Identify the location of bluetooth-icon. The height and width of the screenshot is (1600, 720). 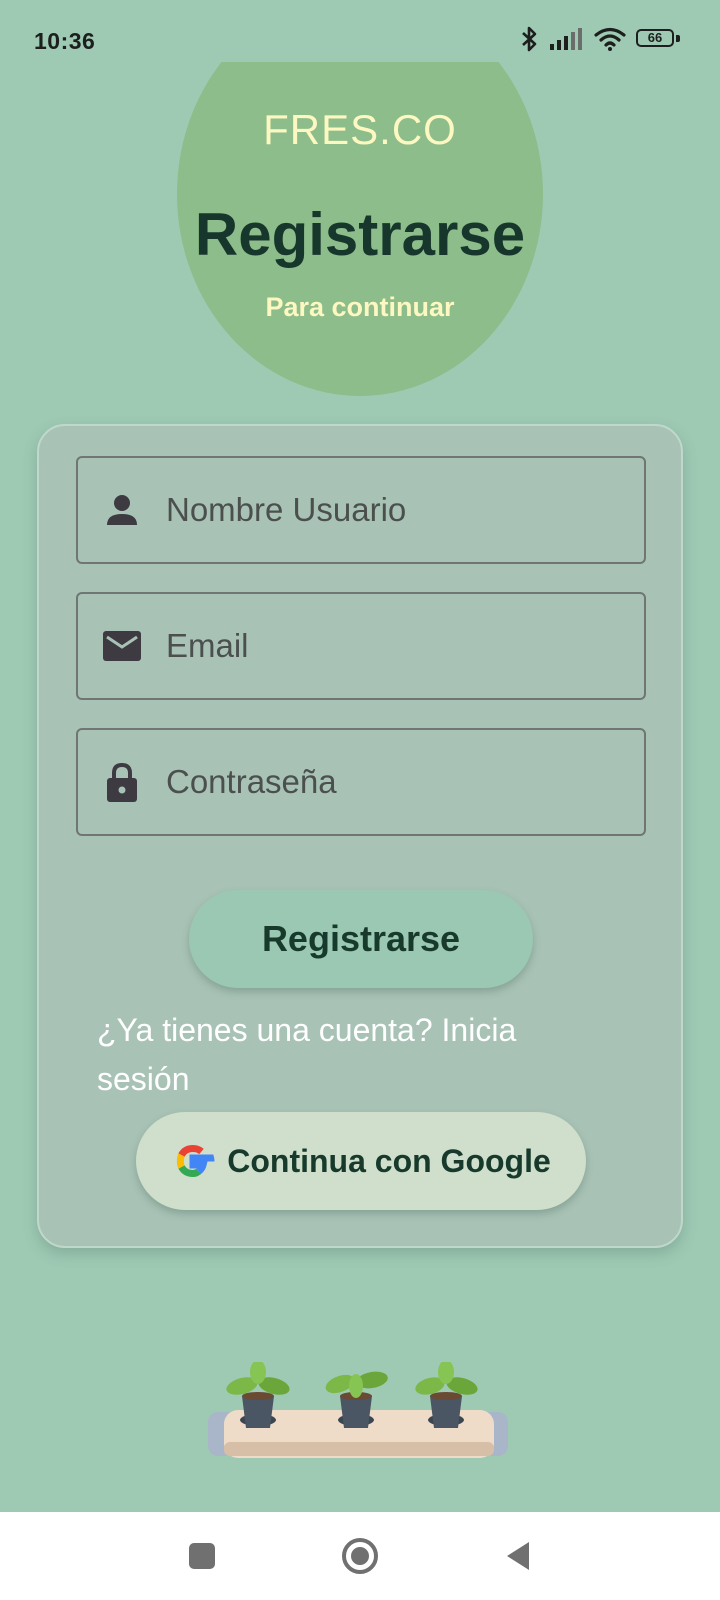
(529, 39).